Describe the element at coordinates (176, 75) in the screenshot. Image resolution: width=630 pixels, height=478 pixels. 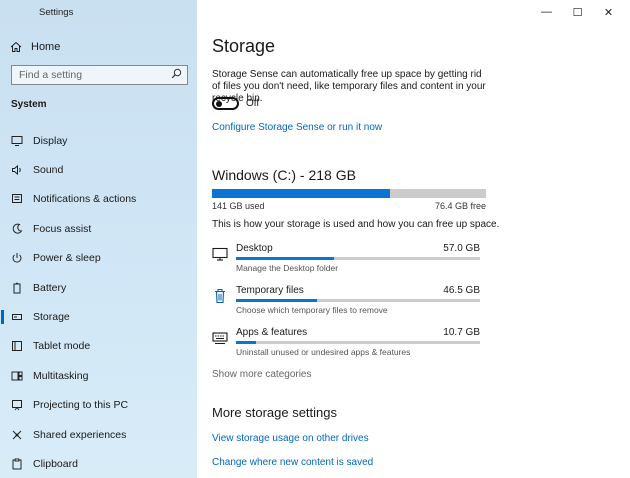
I see `search-icon` at that location.